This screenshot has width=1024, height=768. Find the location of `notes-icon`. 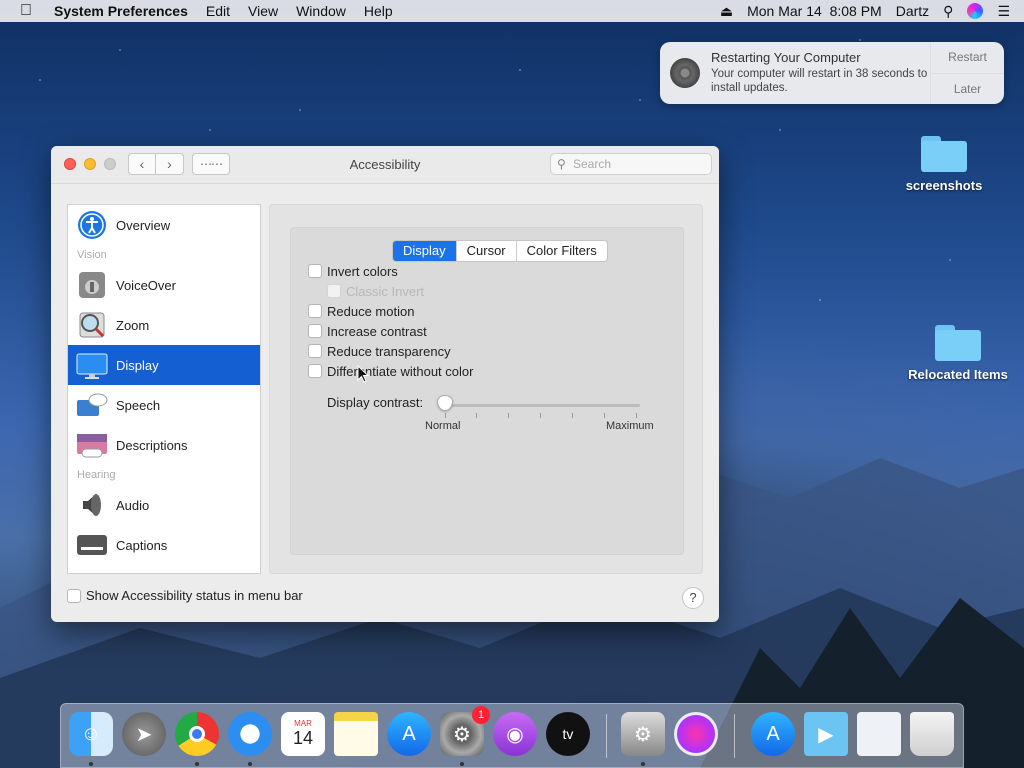

notes-icon is located at coordinates (356, 734).